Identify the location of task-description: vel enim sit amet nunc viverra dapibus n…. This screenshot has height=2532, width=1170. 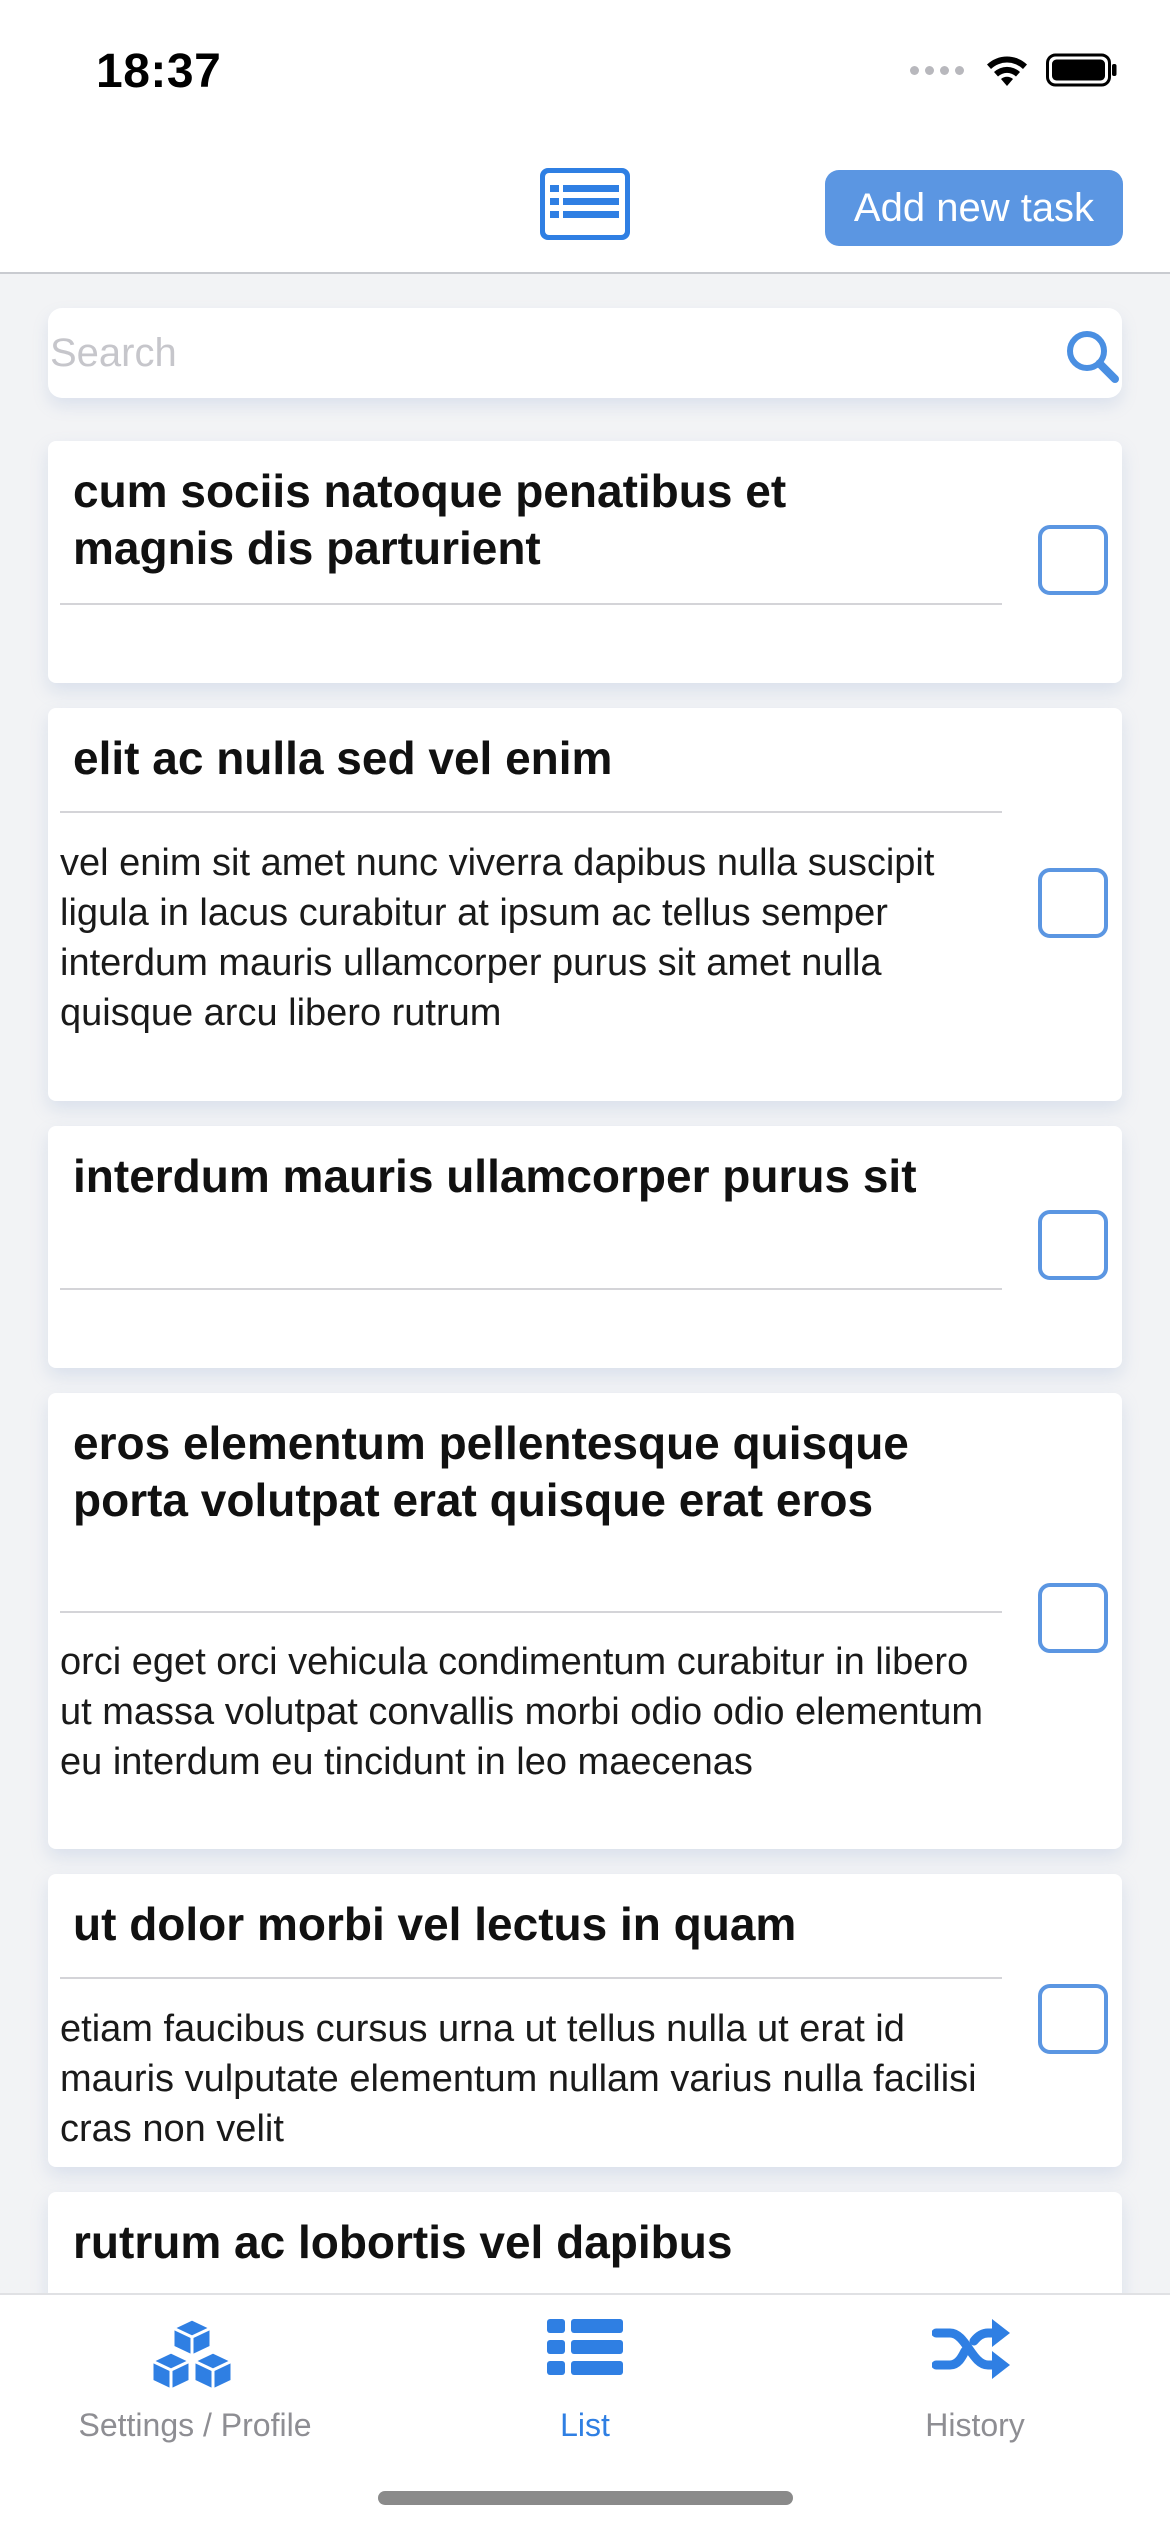
(497, 938).